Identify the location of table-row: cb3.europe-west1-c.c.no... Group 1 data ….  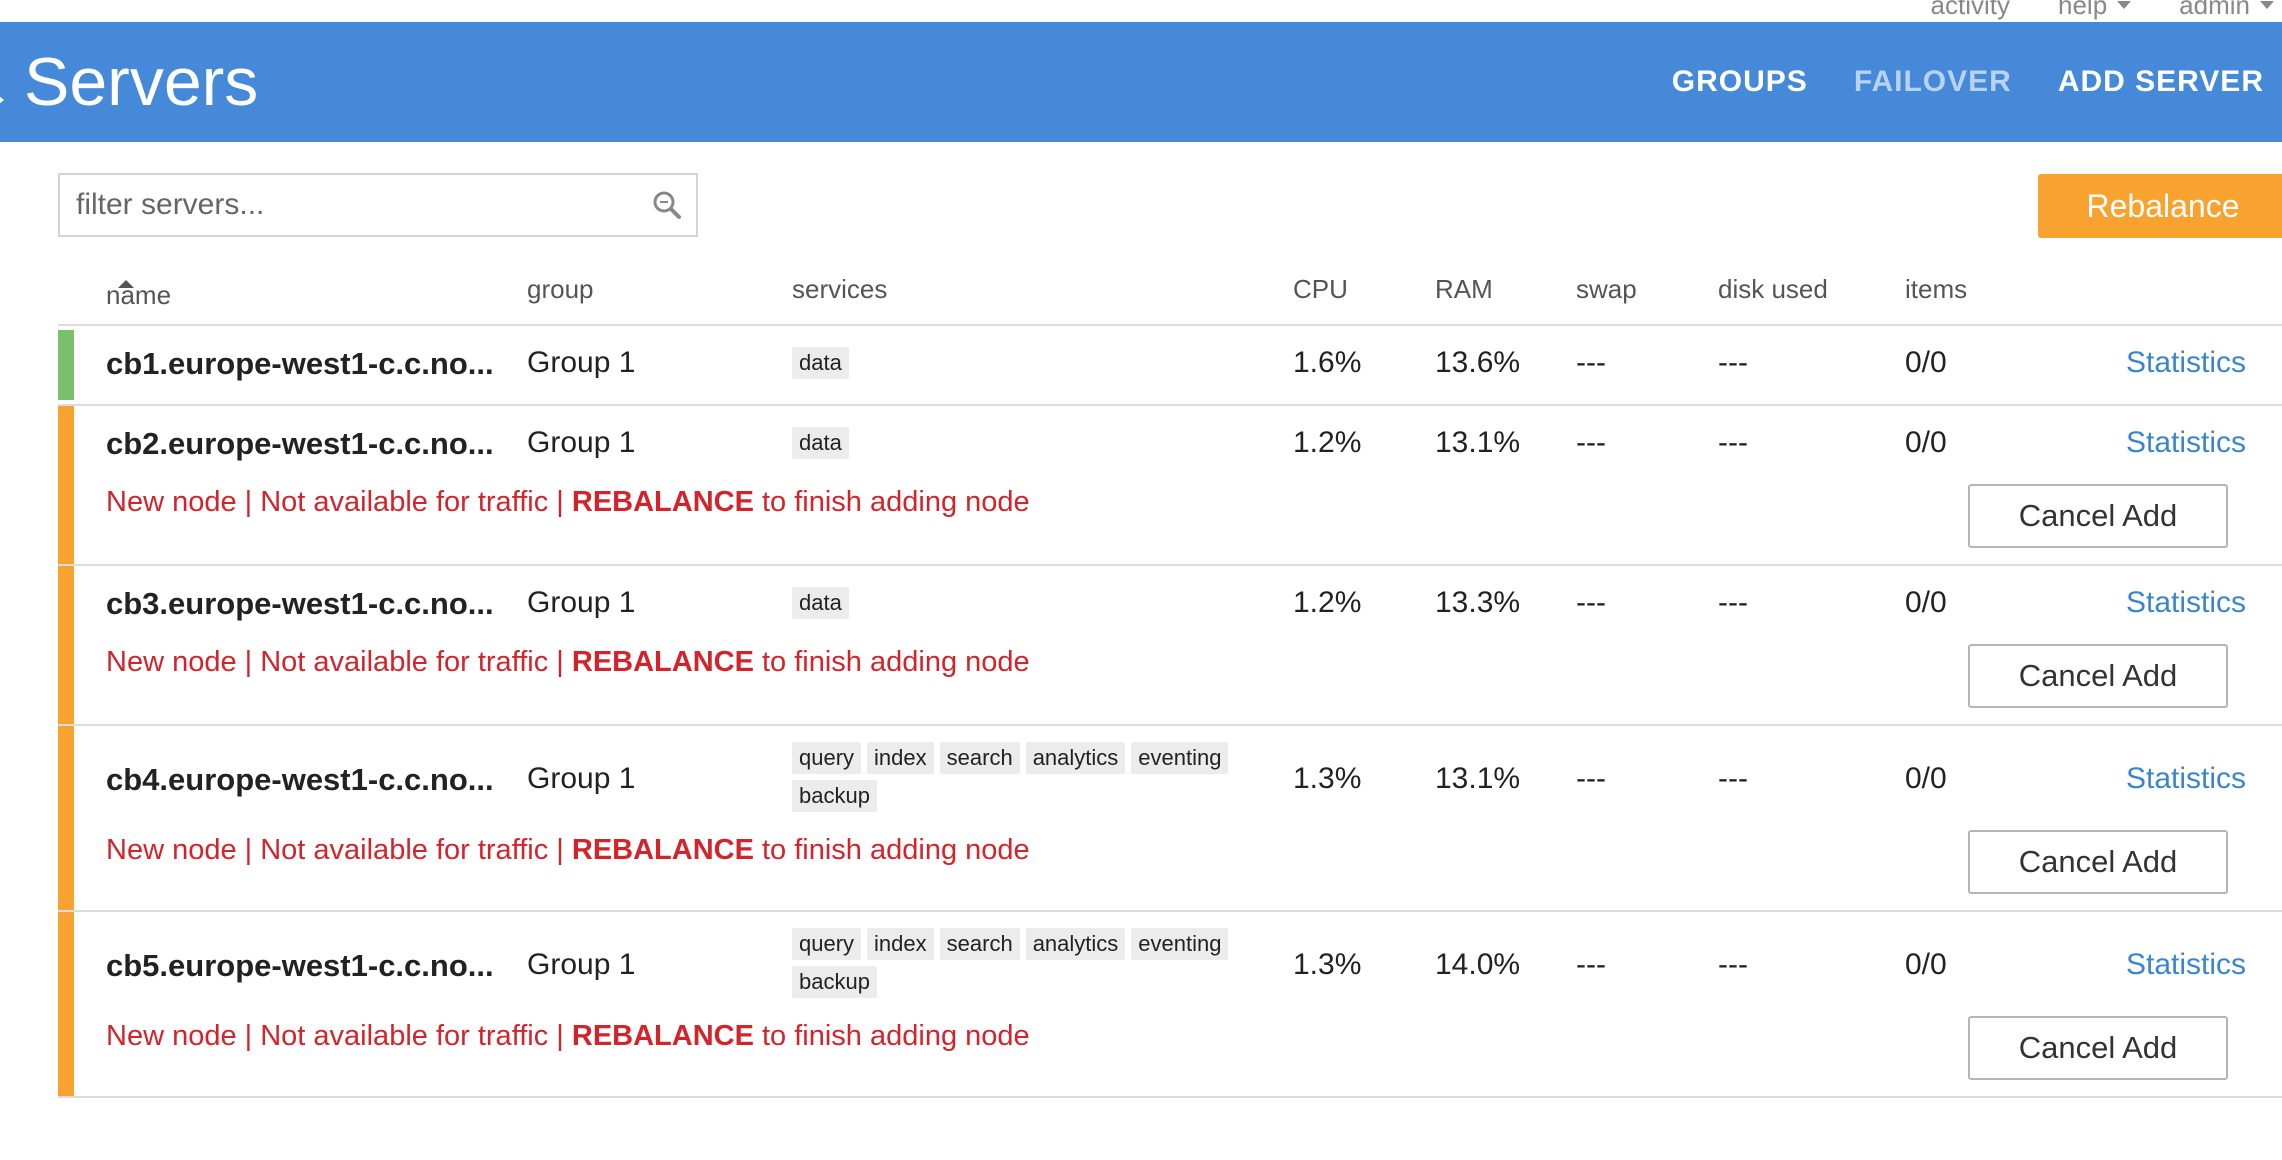
(1170, 646).